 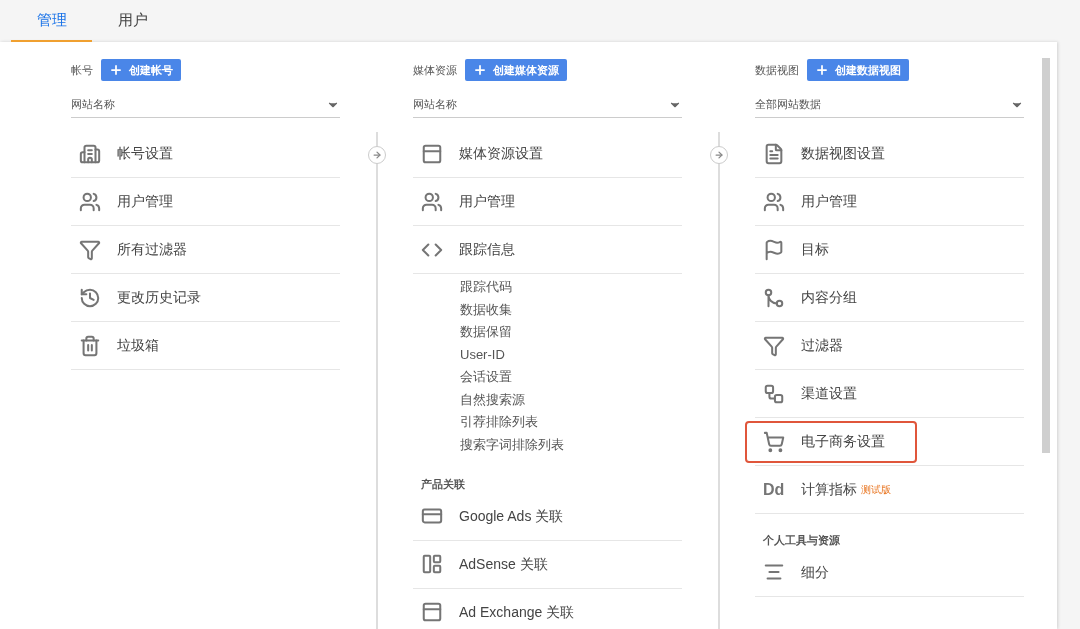 I want to click on column-label: 帐号, so click(x=82, y=70).